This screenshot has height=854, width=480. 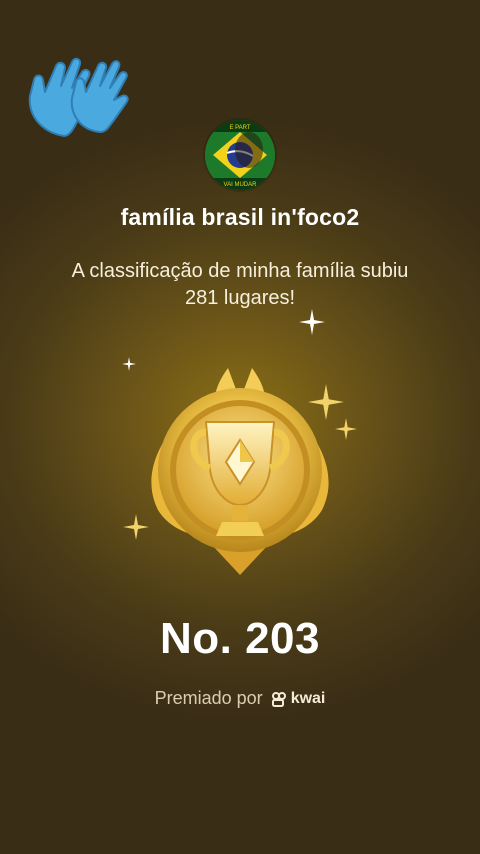 I want to click on gold-trophy-badge-icon, so click(x=240, y=471).